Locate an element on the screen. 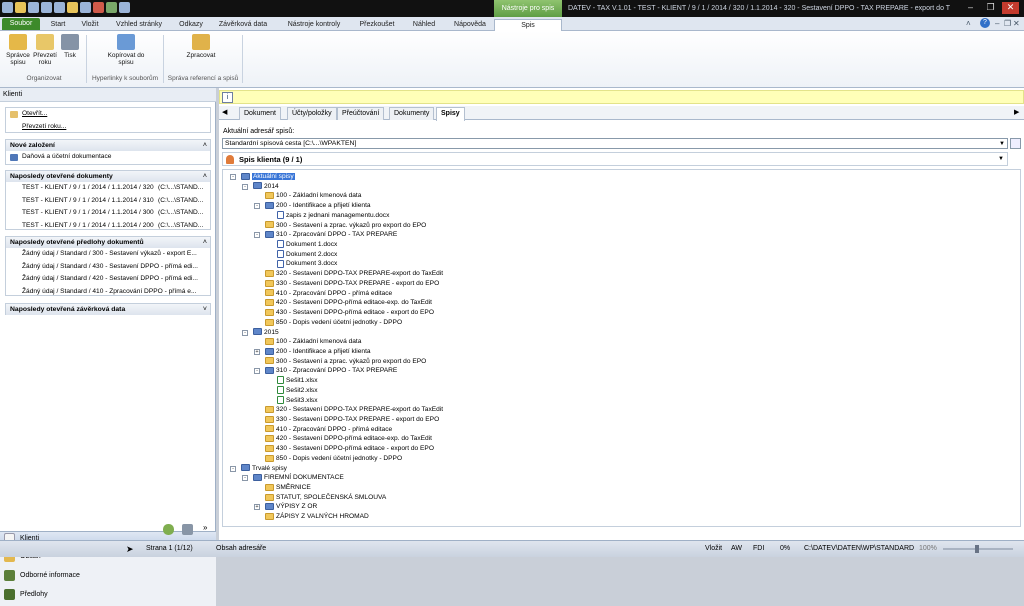 Image resolution: width=1024 pixels, height=606 pixels. open-icon is located at coordinates (20, 7).